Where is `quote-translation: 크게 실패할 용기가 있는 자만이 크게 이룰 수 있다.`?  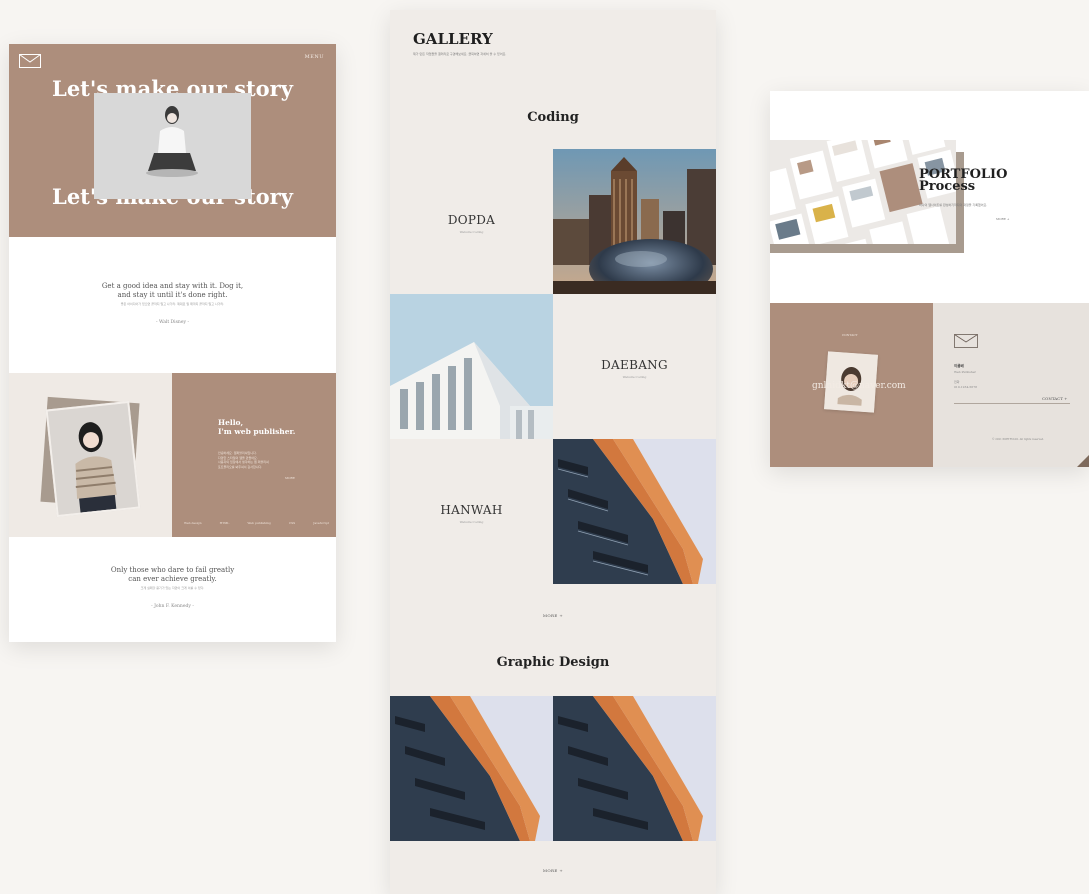 quote-translation: 크게 실패할 용기가 있는 자만이 크게 이룰 수 있다. is located at coordinates (172, 588).